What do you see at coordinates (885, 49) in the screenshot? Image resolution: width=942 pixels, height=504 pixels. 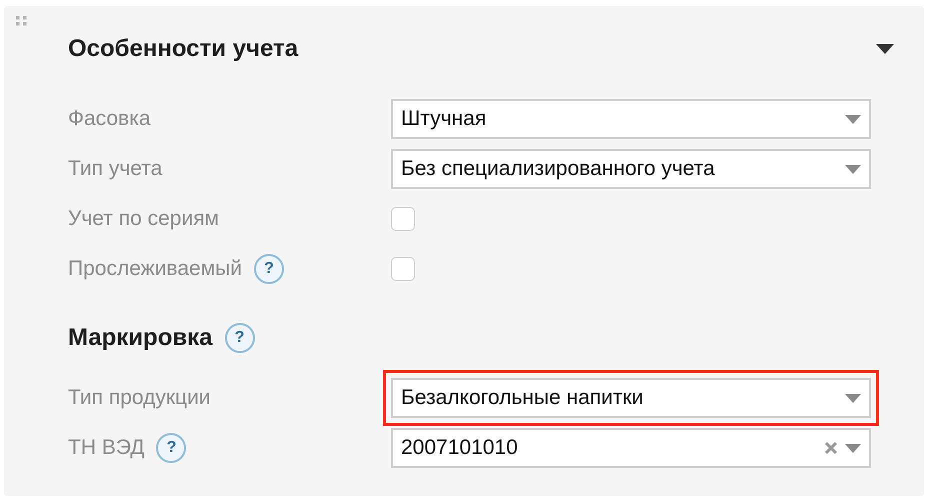 I see `collapse-caret-icon` at bounding box center [885, 49].